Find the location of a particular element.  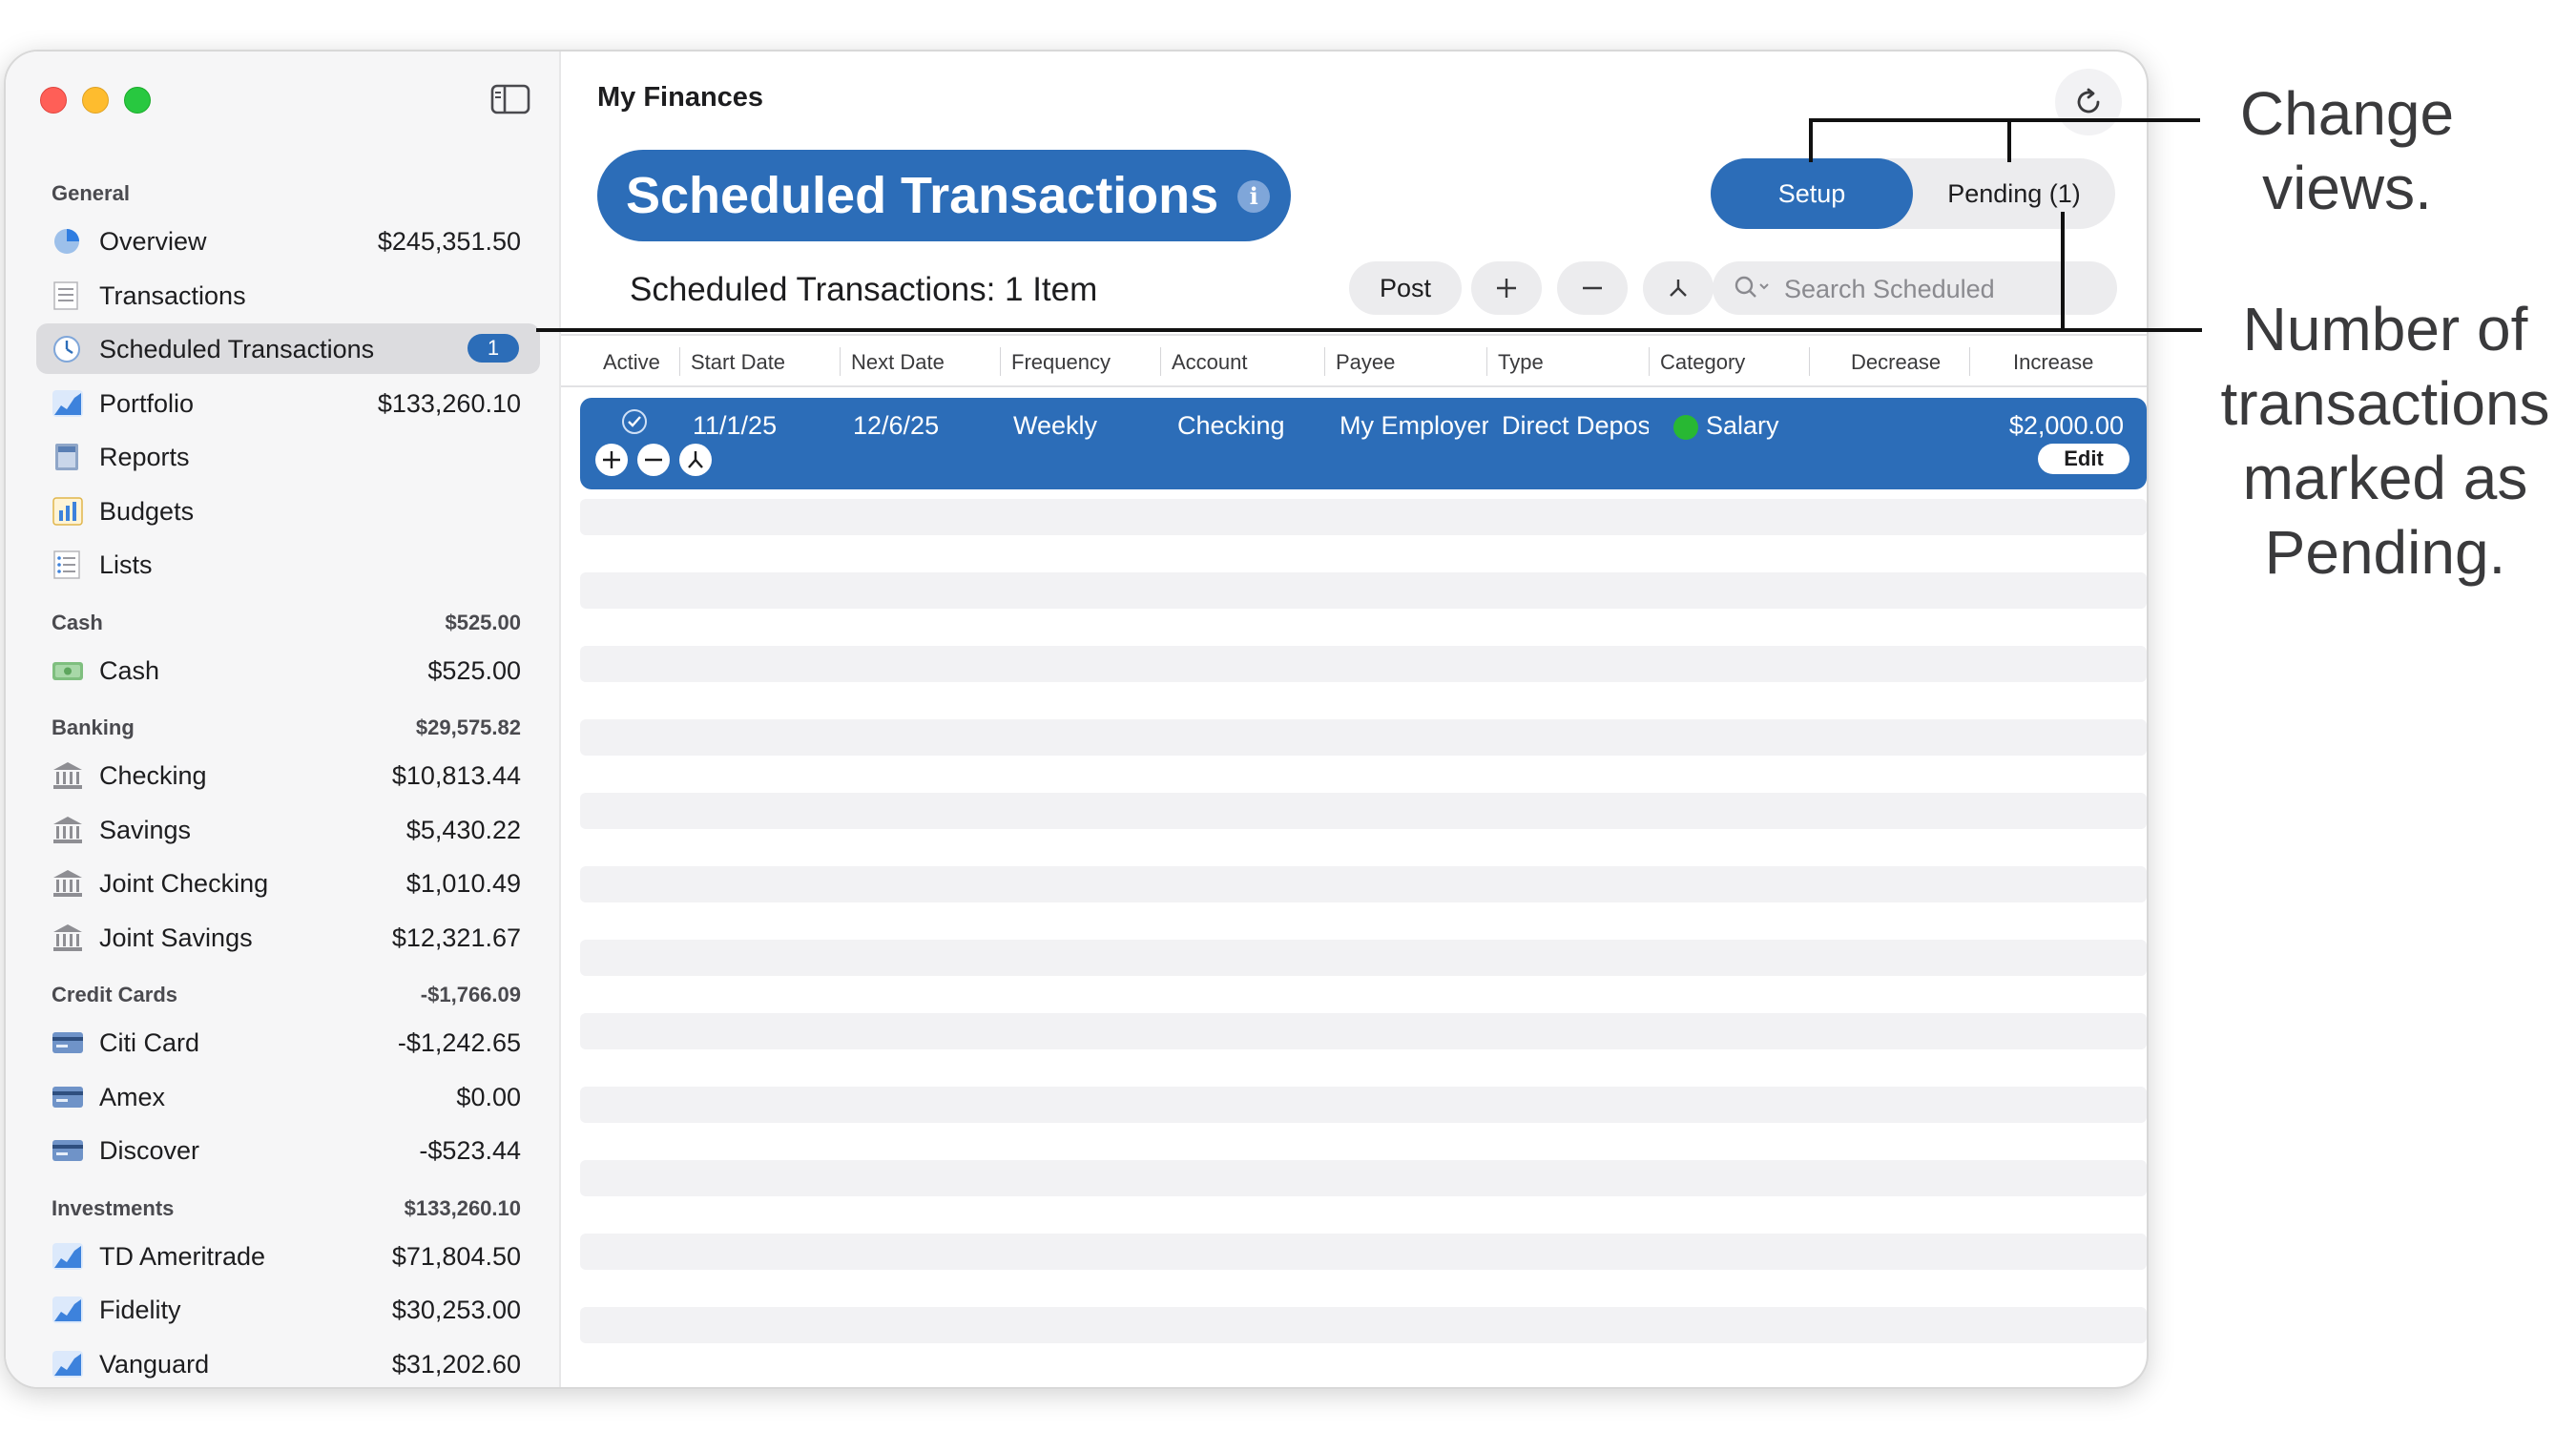

sidebar-item-lists: Lists is located at coordinates (282, 564).